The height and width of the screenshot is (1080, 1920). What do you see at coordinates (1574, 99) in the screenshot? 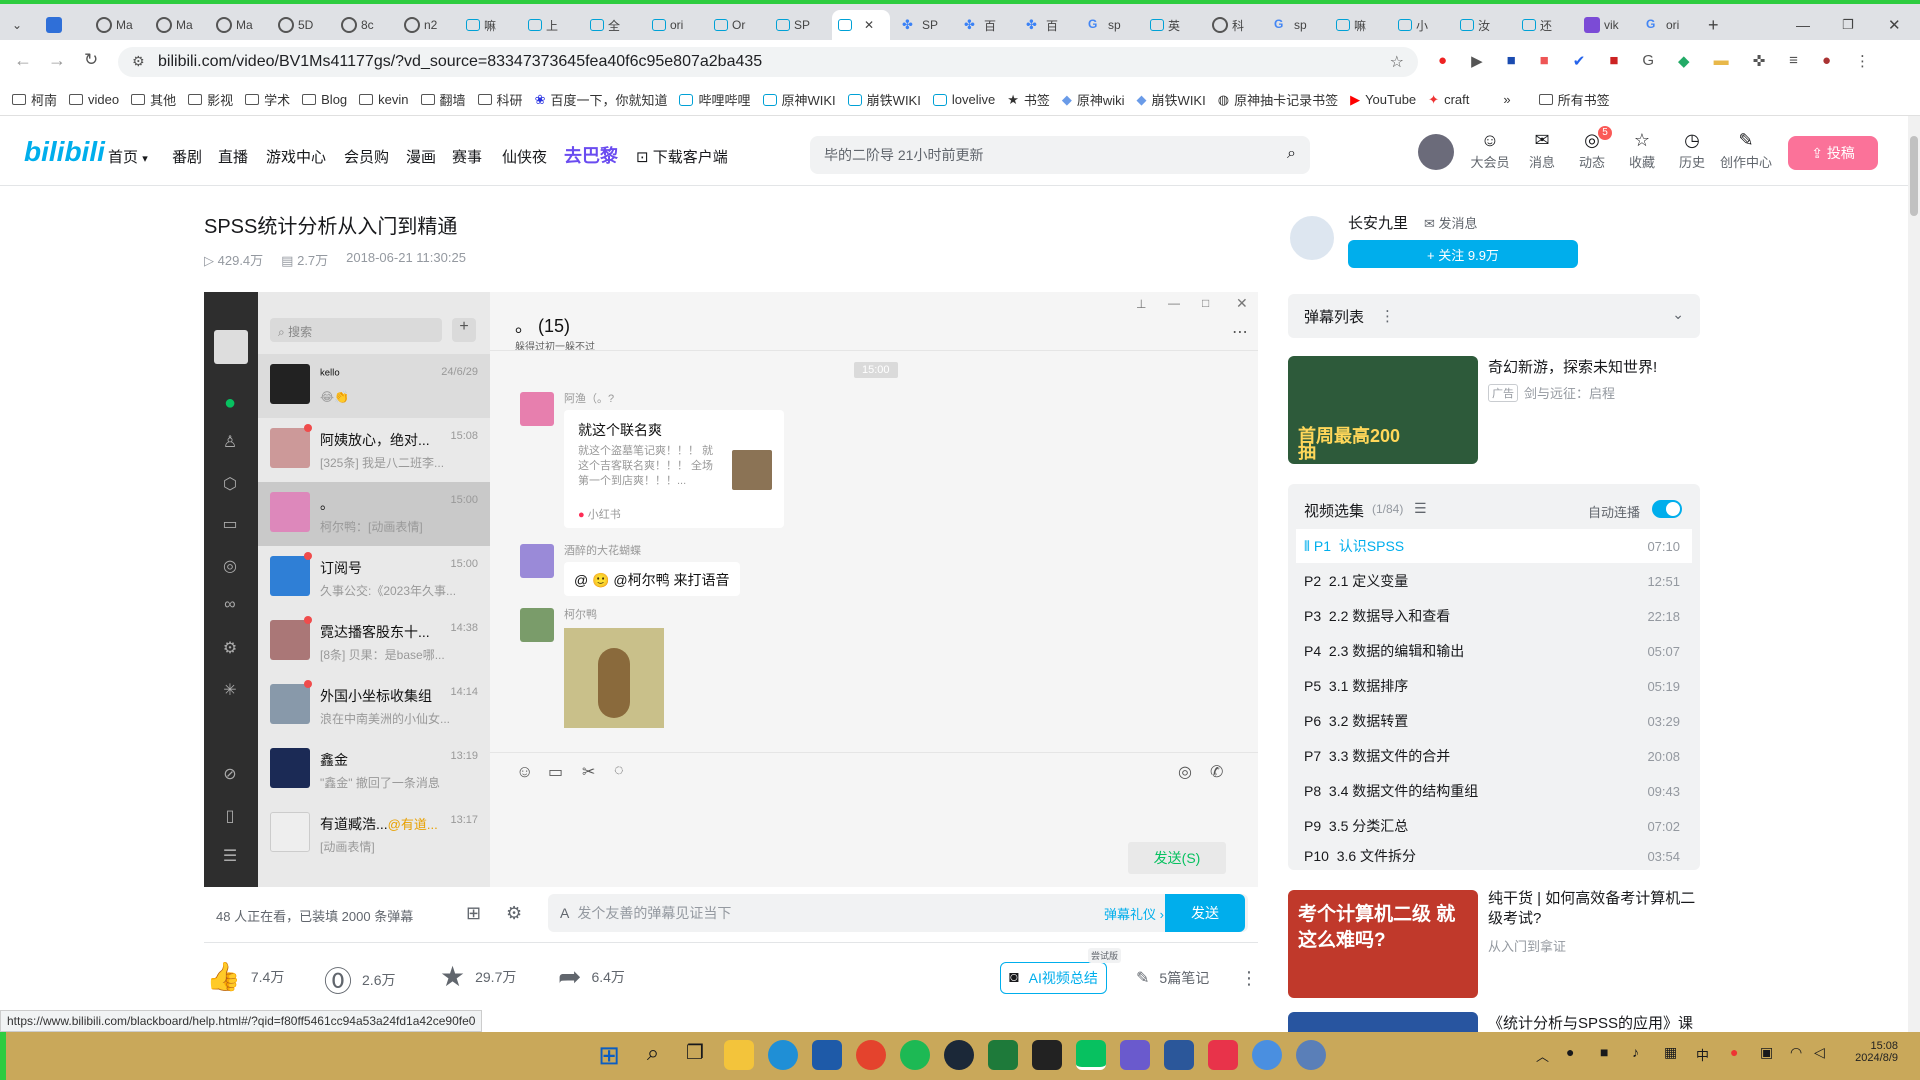
I see `all-bookmarks: 所有书签` at bounding box center [1574, 99].